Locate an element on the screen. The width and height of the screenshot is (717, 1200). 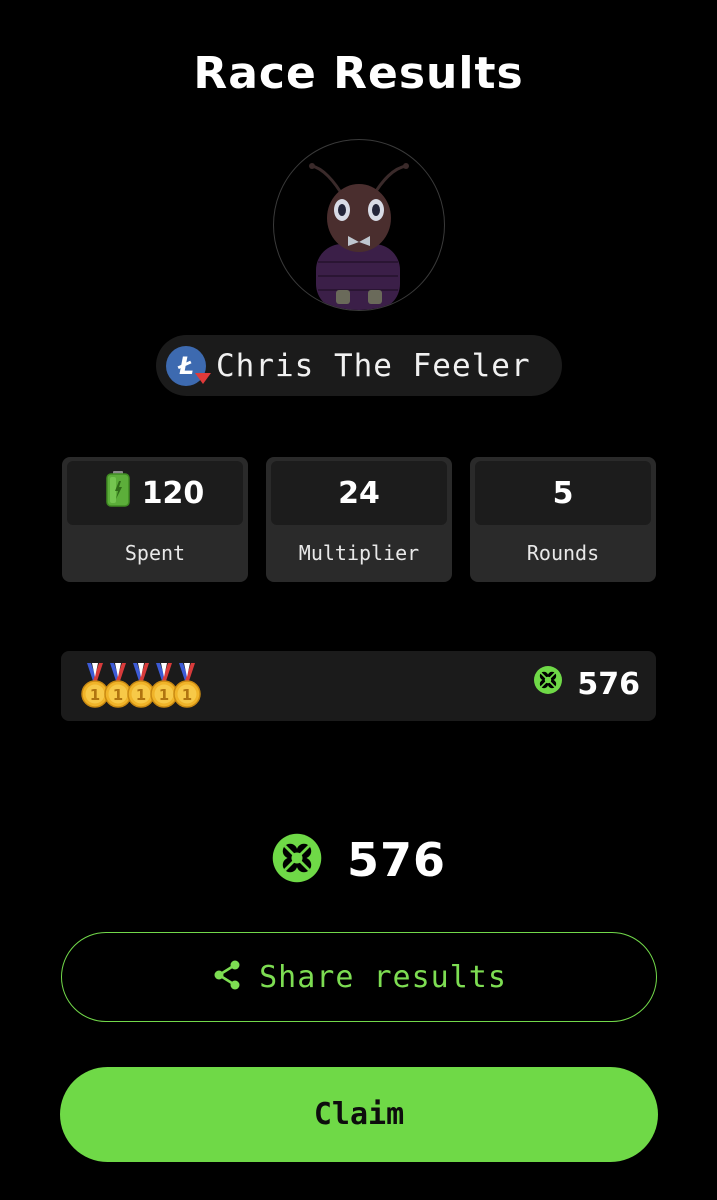
claim-button: Claim is located at coordinates (359, 1114).